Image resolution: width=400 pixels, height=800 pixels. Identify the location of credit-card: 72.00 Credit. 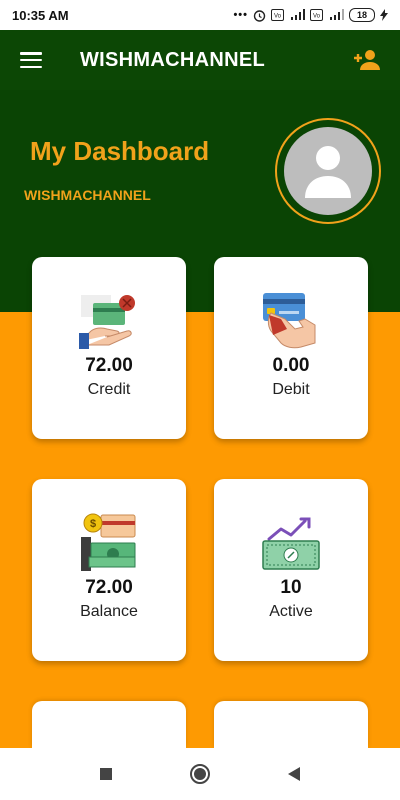
(109, 348).